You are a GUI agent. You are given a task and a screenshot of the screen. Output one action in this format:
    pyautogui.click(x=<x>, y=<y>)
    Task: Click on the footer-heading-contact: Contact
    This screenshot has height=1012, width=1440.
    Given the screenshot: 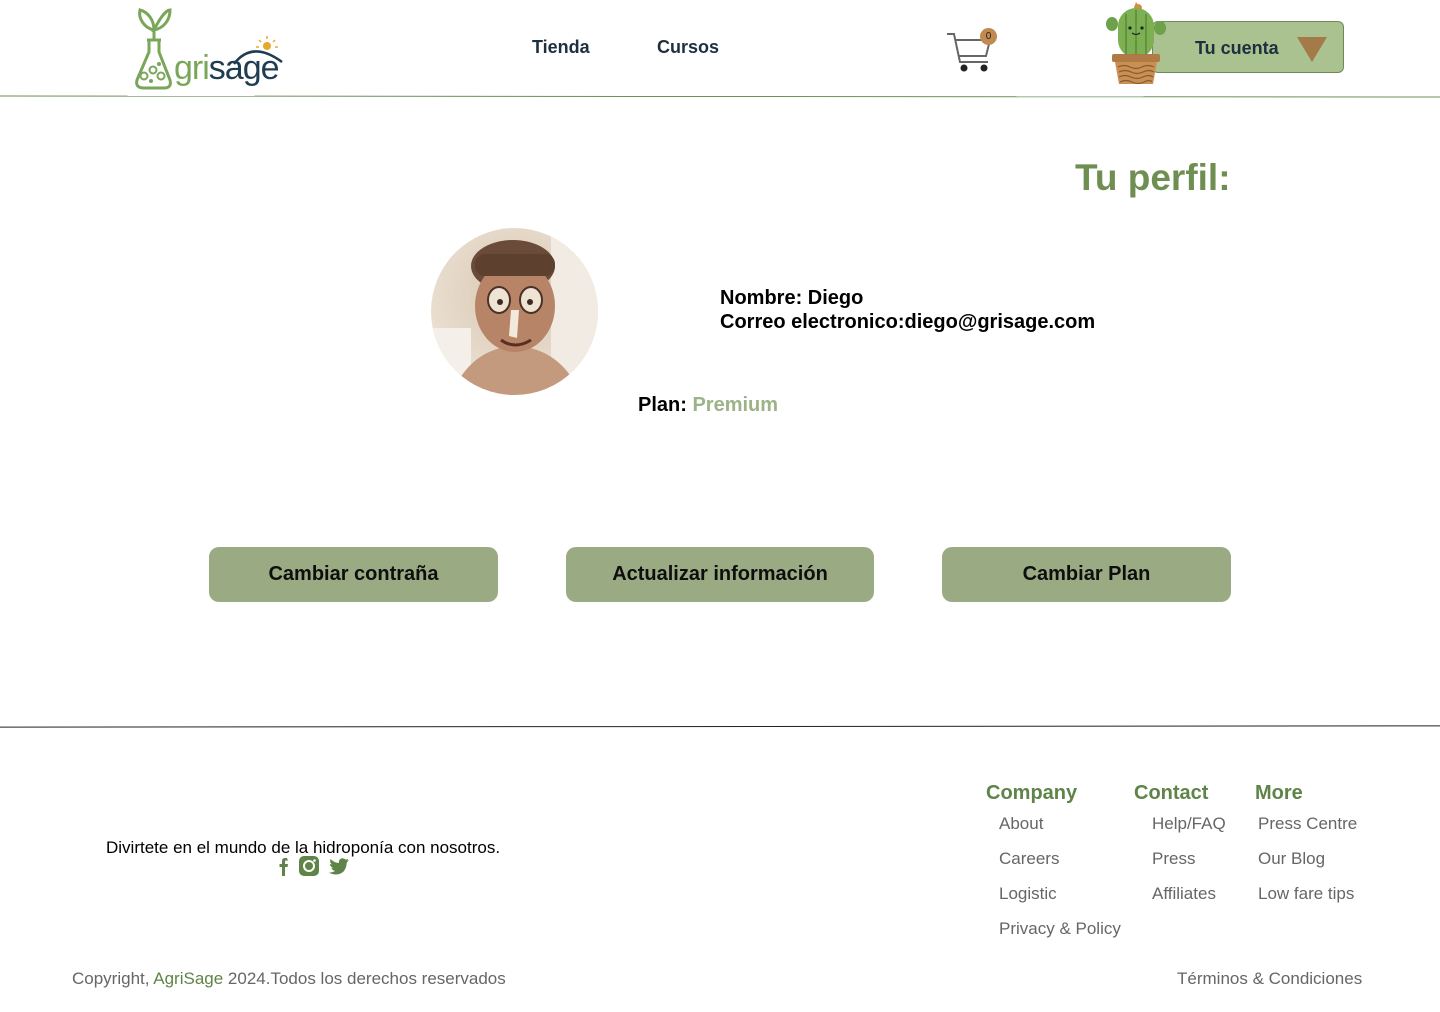 What is the action you would take?
    pyautogui.click(x=1171, y=793)
    